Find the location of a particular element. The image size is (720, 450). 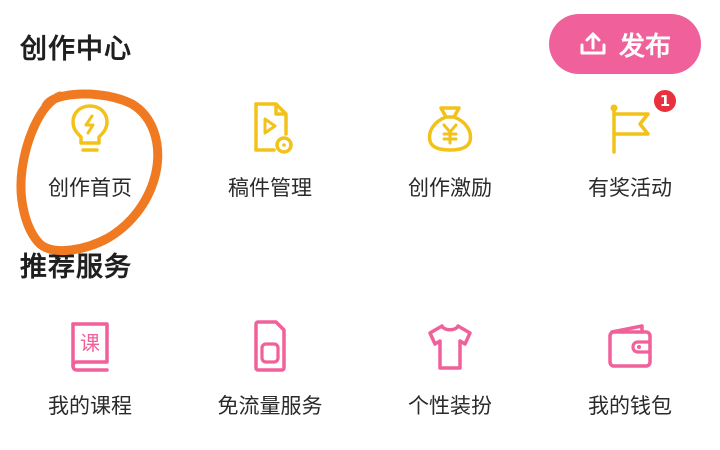

publish-button: 发布 is located at coordinates (625, 44).